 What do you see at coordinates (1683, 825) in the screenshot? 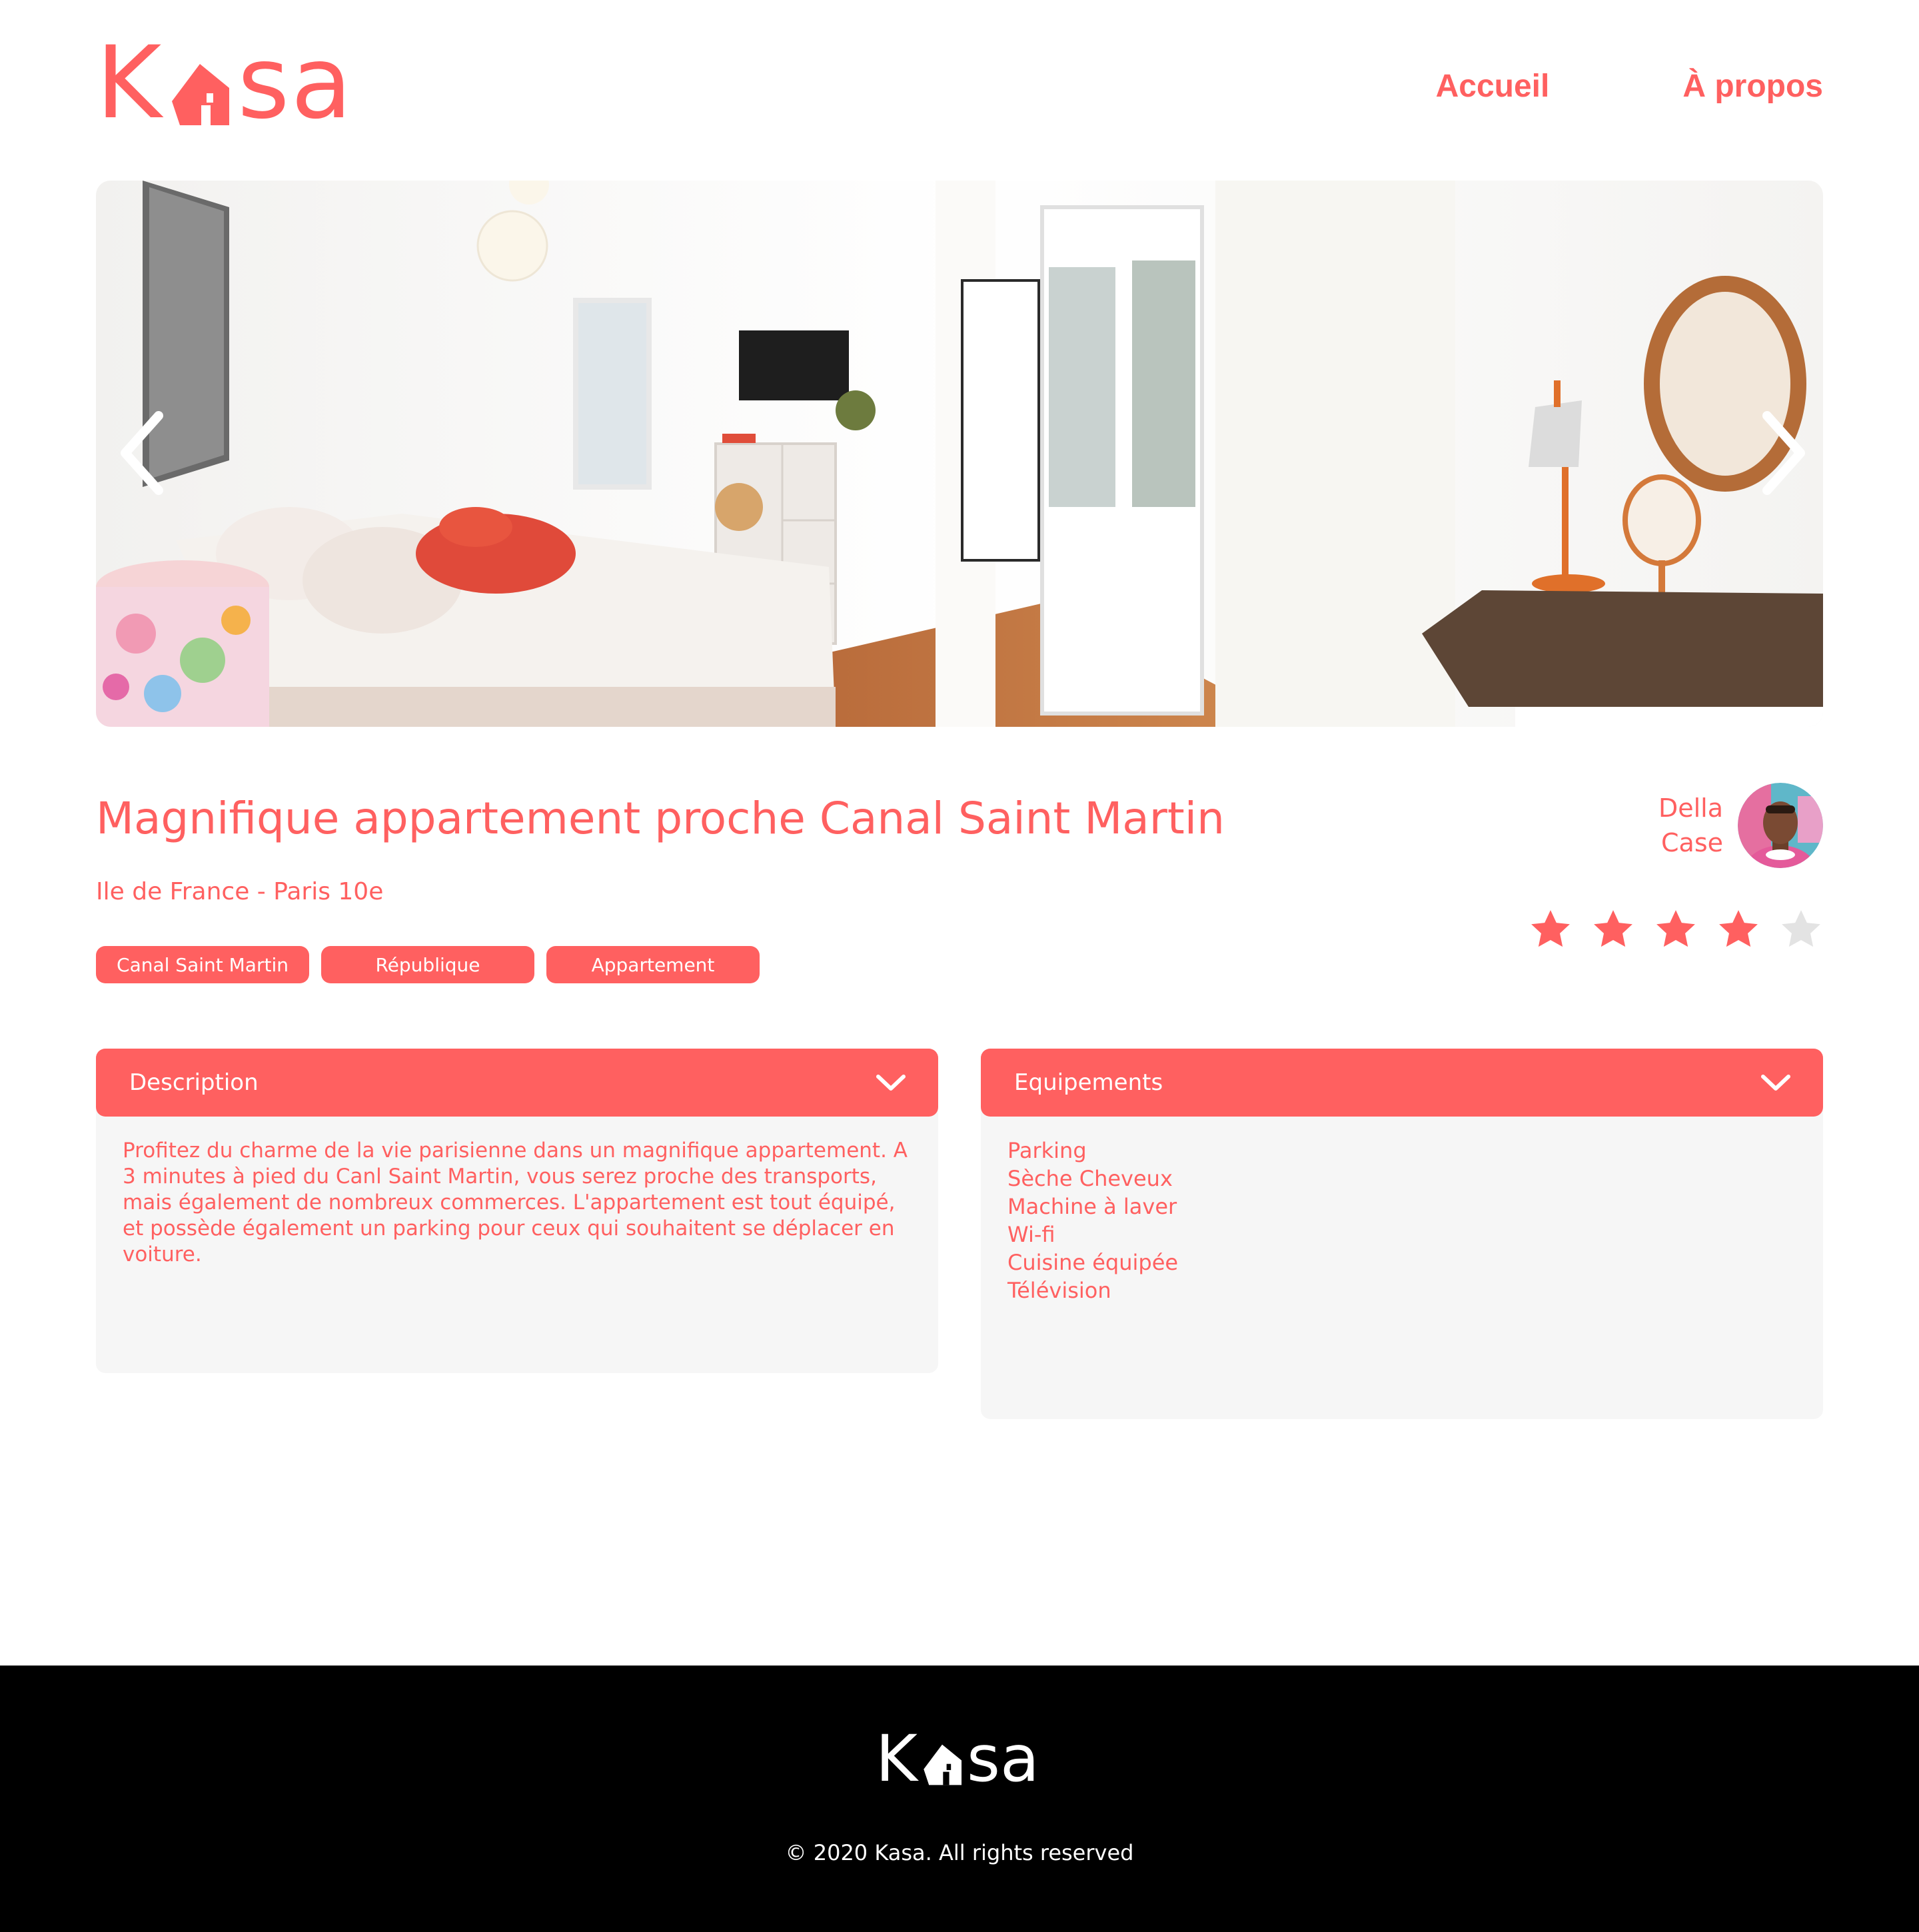
I see `host-name: Della Case` at bounding box center [1683, 825].